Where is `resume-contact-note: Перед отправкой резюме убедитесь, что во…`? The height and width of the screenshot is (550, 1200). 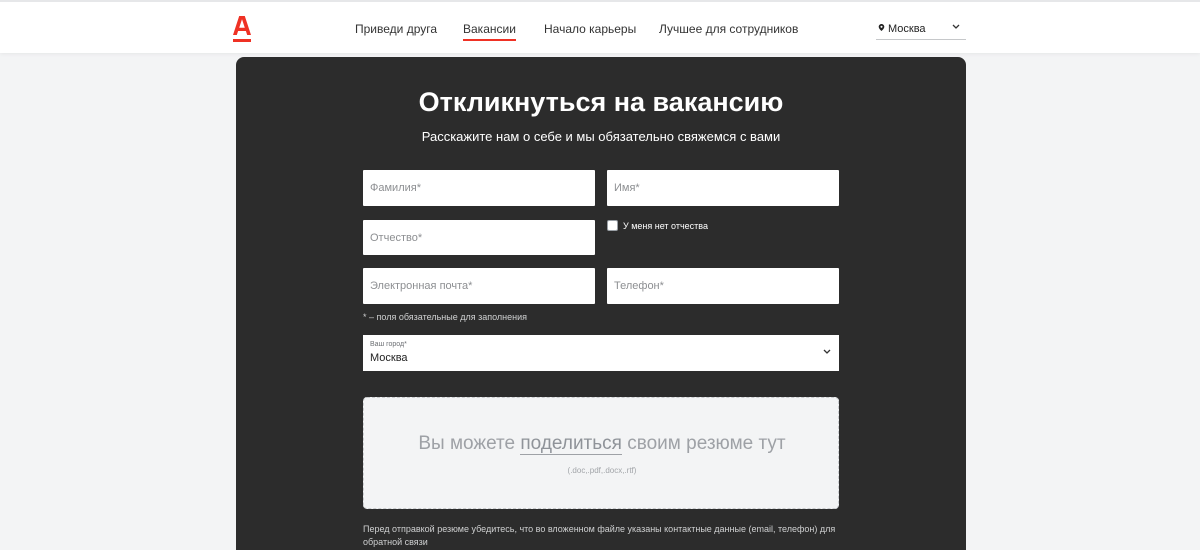 resume-contact-note: Перед отправкой резюме убедитесь, что во… is located at coordinates (599, 535).